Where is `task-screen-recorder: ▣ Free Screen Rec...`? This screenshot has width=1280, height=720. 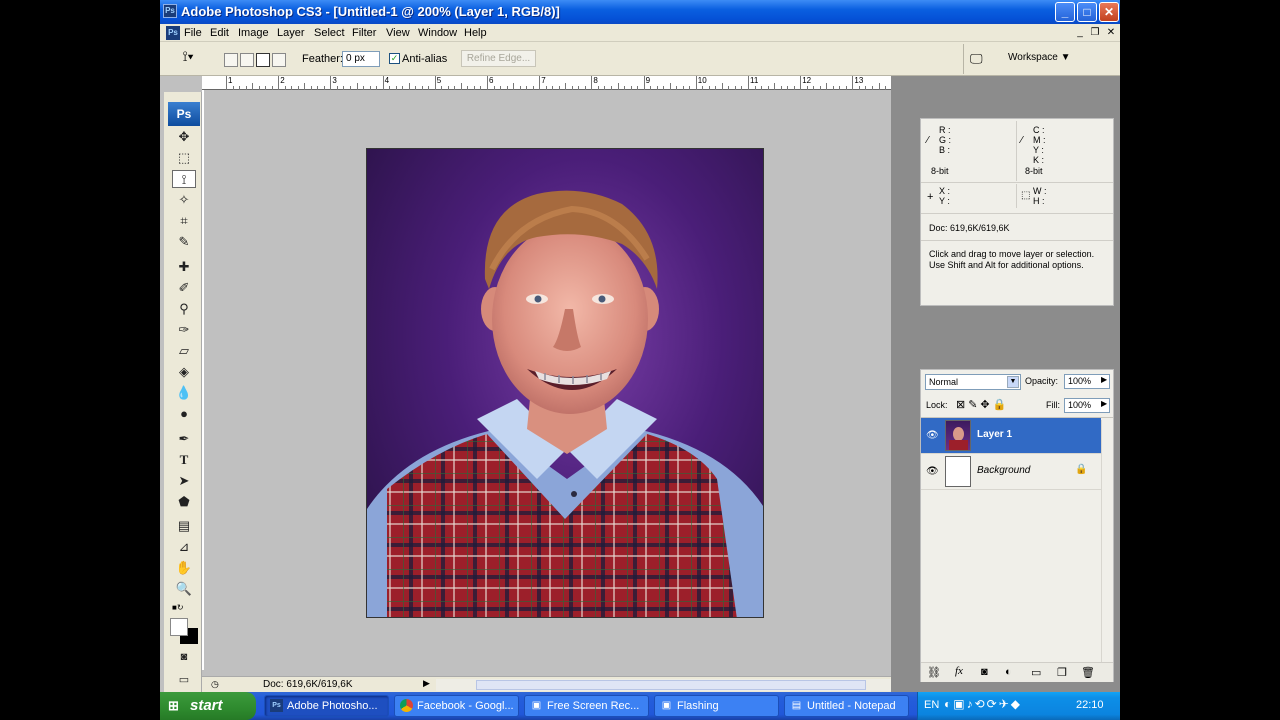
task-screen-recorder: ▣ Free Screen Rec... is located at coordinates (586, 706).